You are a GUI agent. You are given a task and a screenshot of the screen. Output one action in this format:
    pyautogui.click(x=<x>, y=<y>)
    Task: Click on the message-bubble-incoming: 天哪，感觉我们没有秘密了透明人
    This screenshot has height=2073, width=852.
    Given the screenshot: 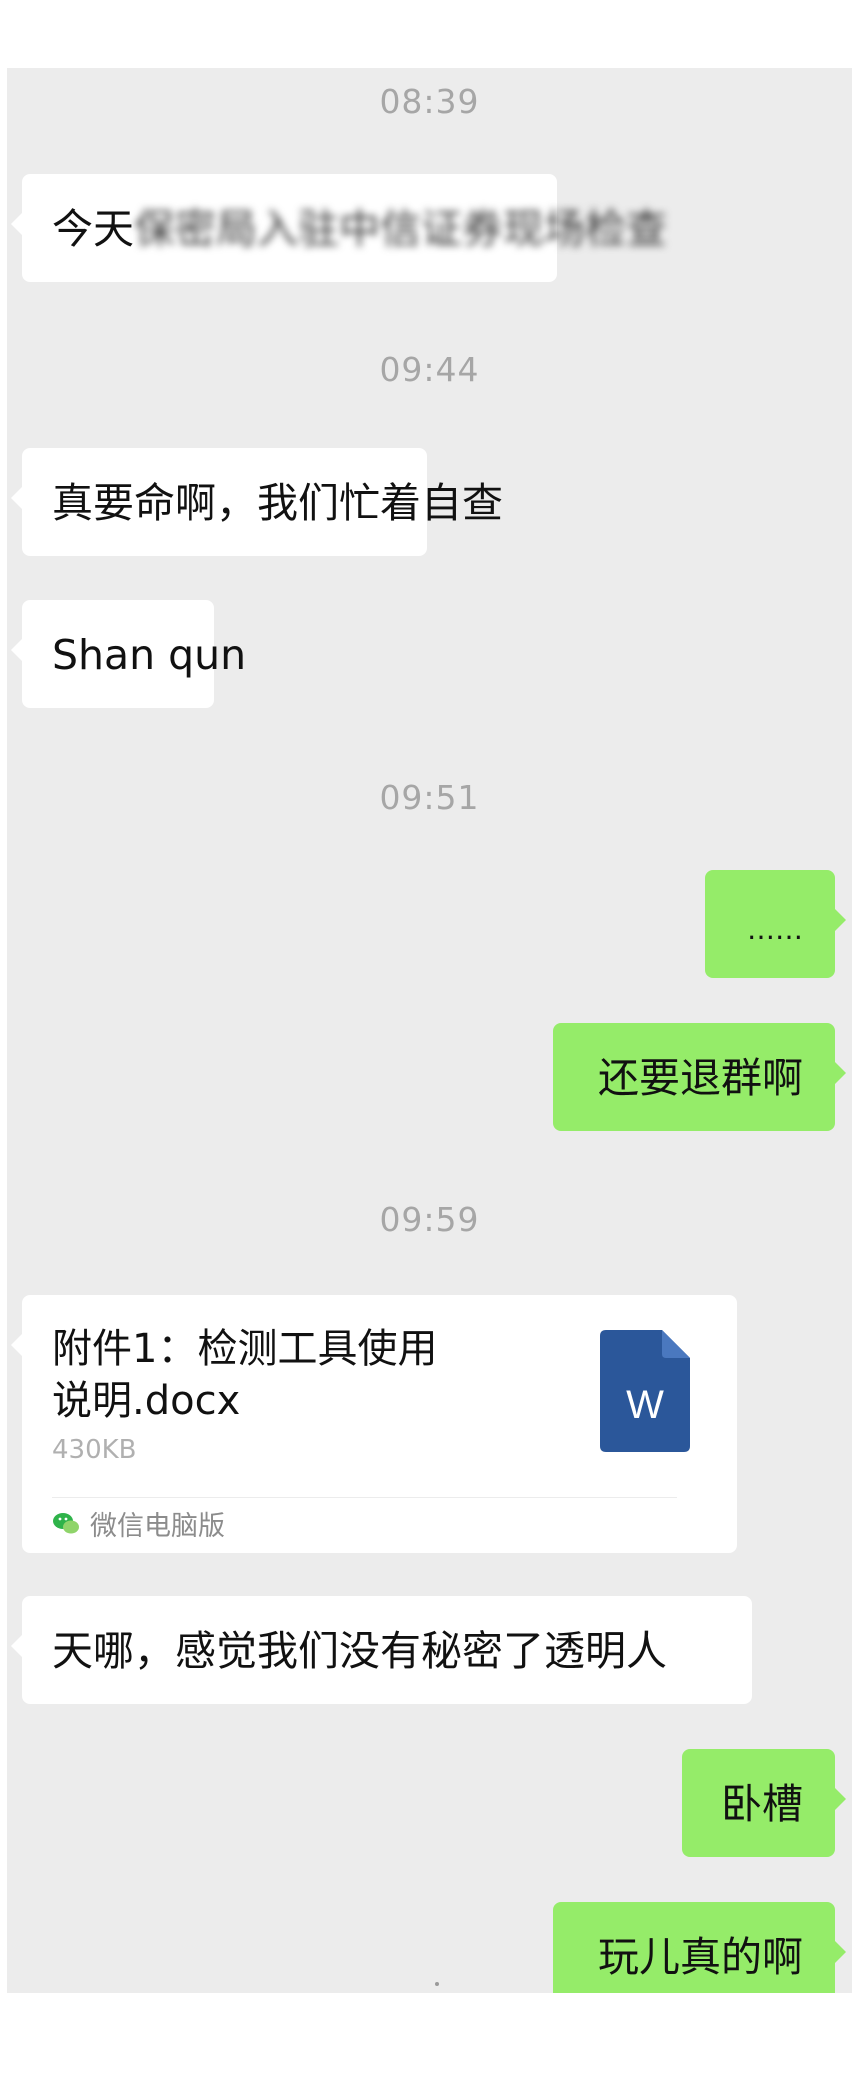 What is the action you would take?
    pyautogui.click(x=381, y=1650)
    